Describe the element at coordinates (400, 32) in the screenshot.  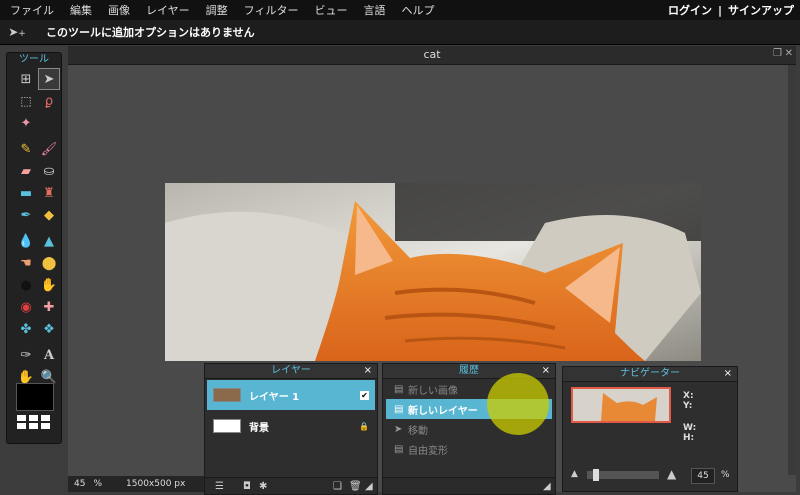
I see `options-bar: ➤+ このツールに追加オプションはありません` at that location.